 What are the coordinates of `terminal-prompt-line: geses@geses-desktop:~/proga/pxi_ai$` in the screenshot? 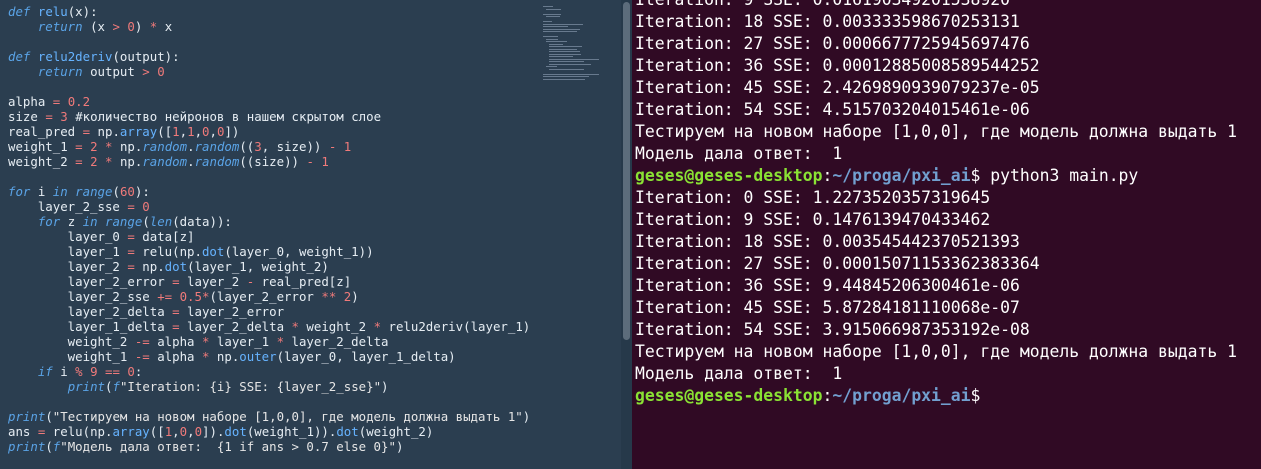 It's located at (936, 396).